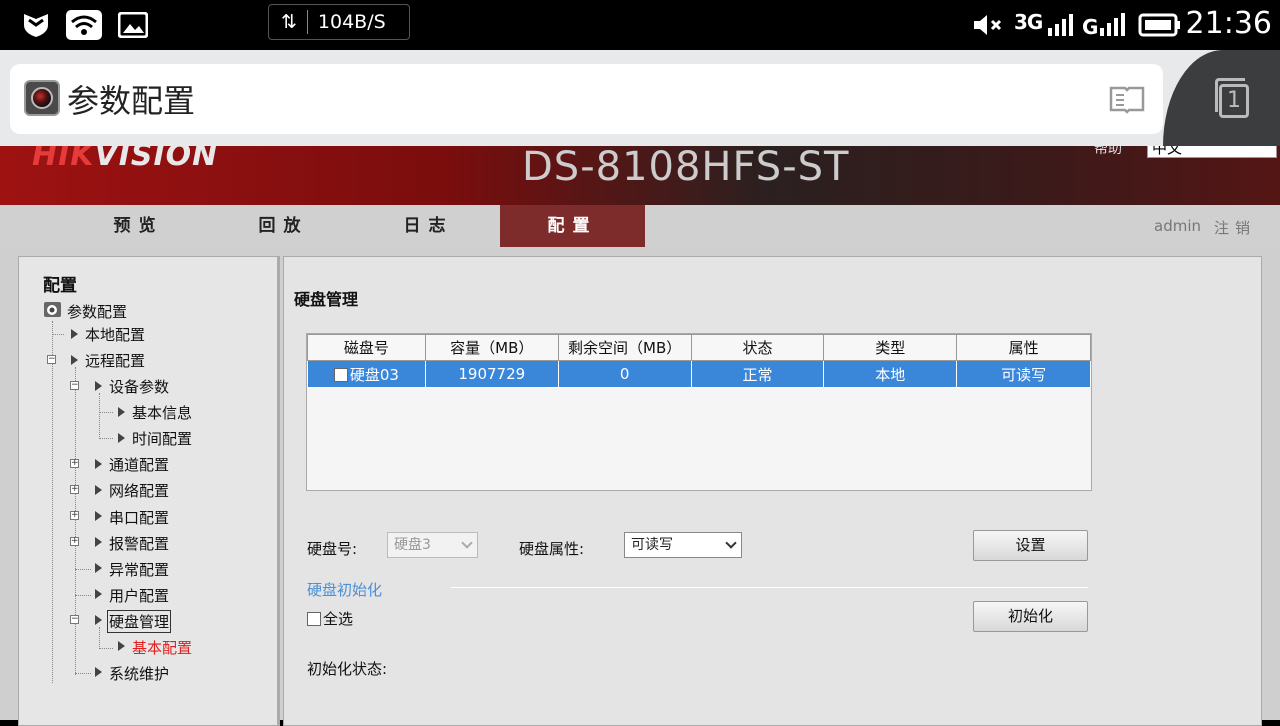 Image resolution: width=1280 pixels, height=726 pixels. What do you see at coordinates (125, 159) in the screenshot?
I see `hikvision-logo: HIKVISION` at bounding box center [125, 159].